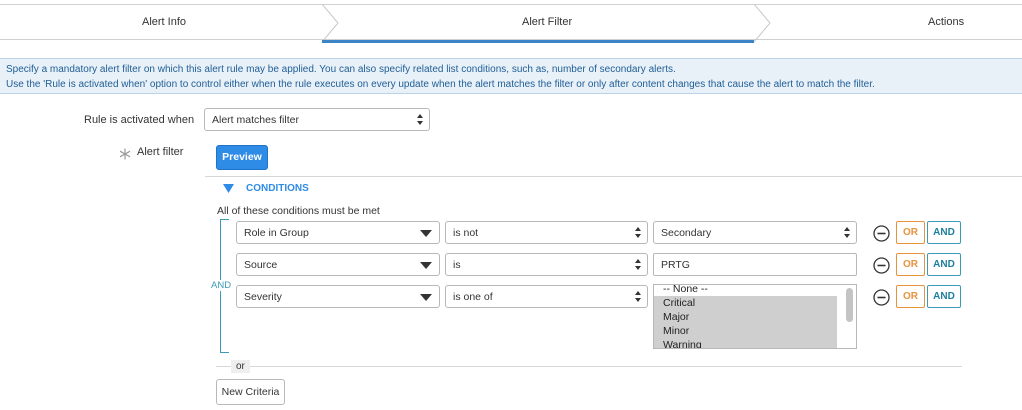 This screenshot has width=1022, height=410. I want to click on condition-value-select: Secondary, so click(755, 232).